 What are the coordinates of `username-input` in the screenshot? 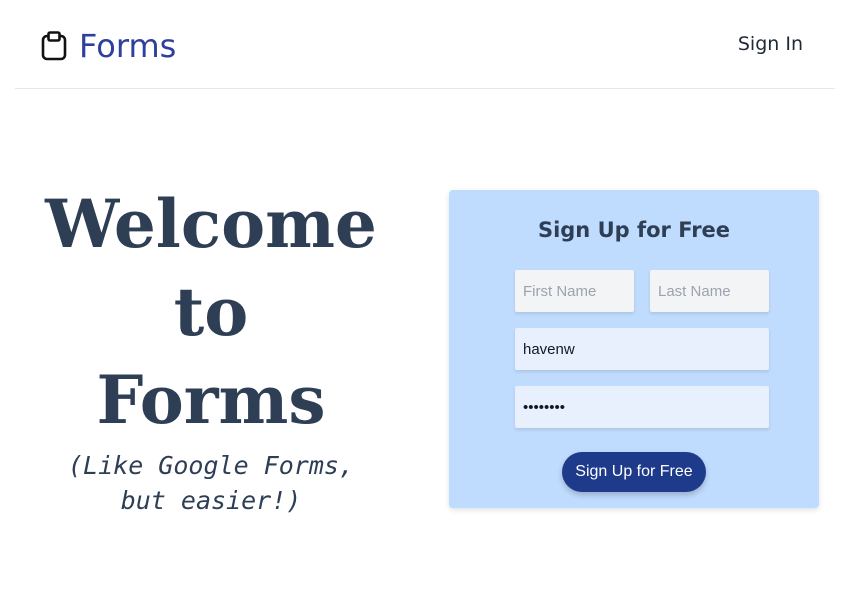 It's located at (642, 349).